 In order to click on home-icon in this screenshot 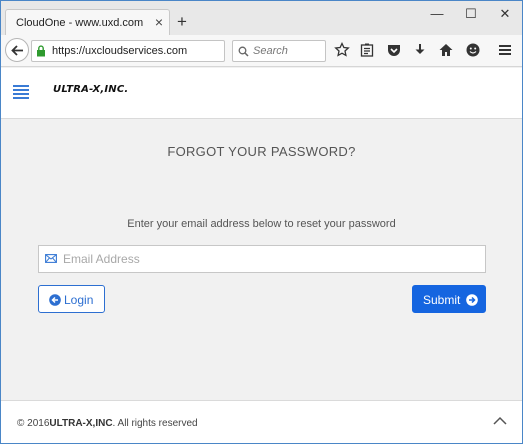, I will do `click(446, 50)`.